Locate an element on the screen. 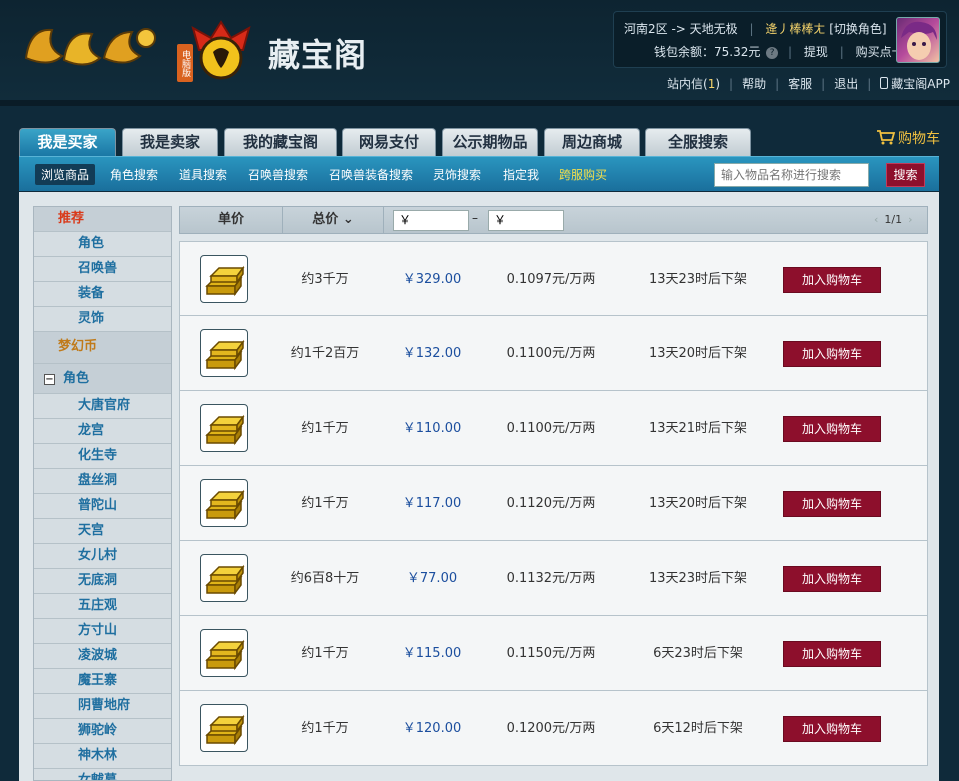 Image resolution: width=959 pixels, height=781 pixels. subnav-pet-equip-search: 召唤兽装备搜索 is located at coordinates (371, 174).